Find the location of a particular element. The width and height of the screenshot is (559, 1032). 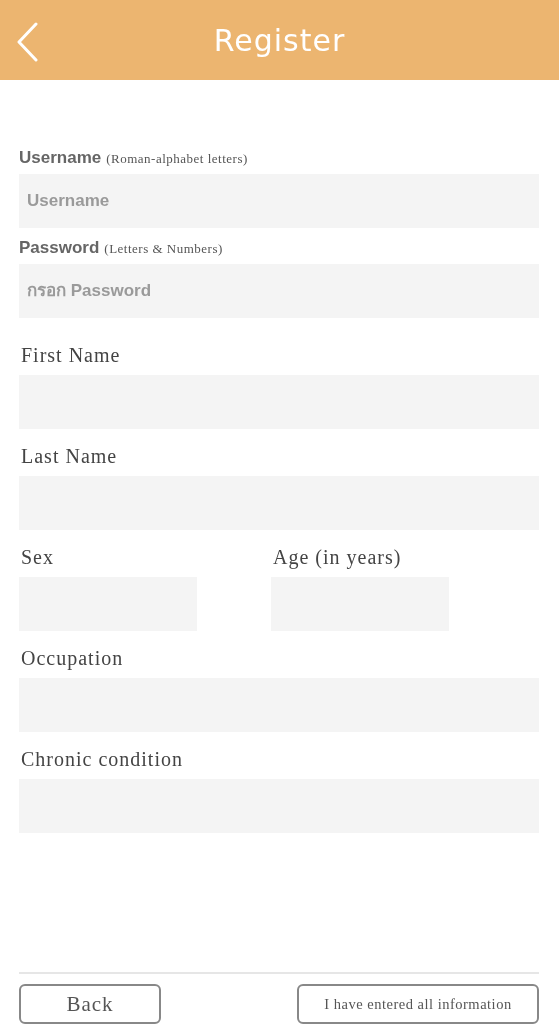

field-label: Occupation is located at coordinates (73, 658).